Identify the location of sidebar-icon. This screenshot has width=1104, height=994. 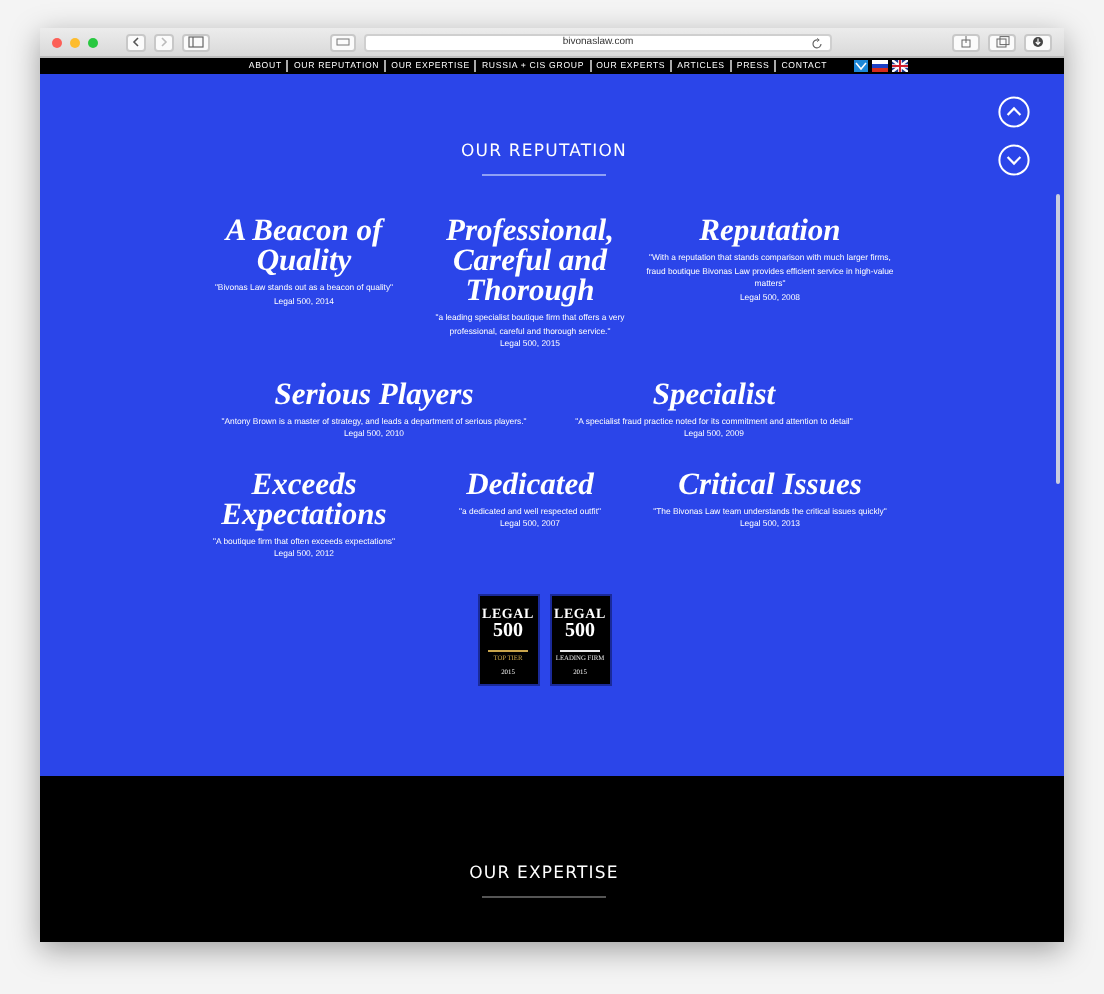
(196, 42).